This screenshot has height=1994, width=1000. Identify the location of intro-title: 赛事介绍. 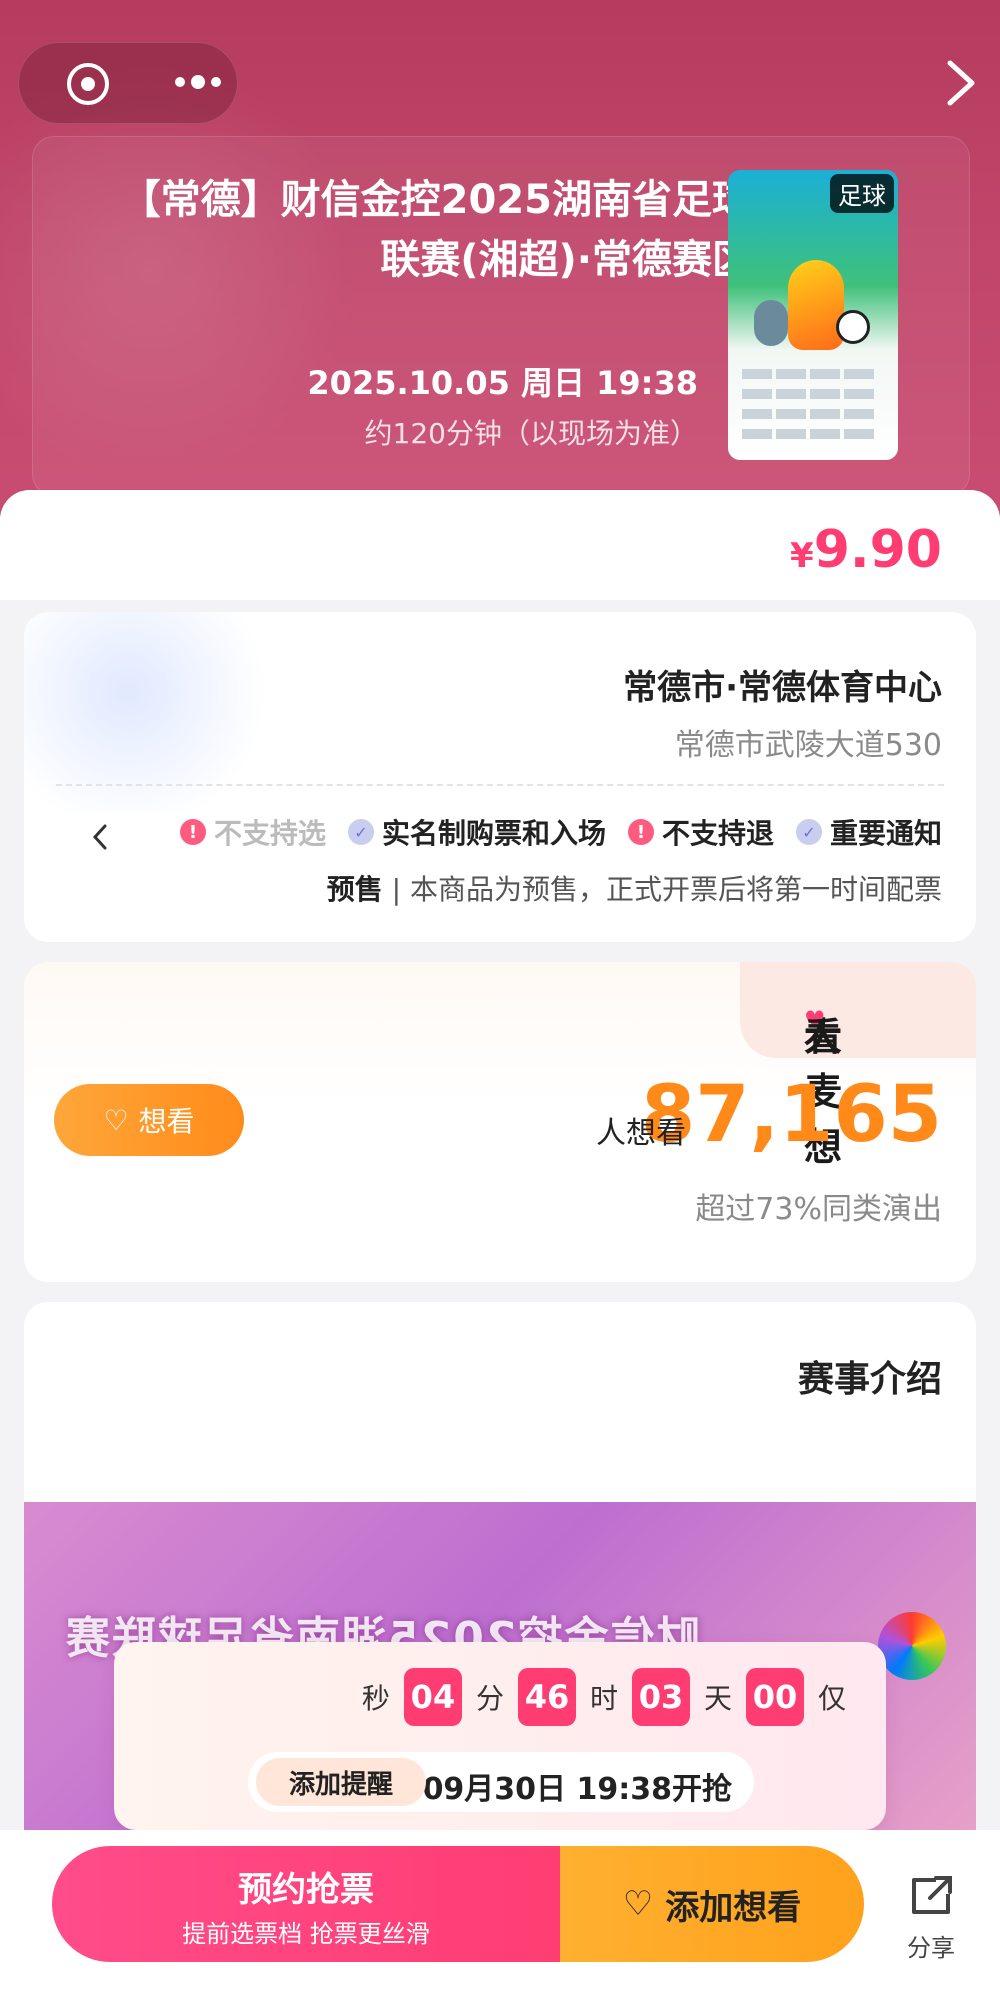
(869, 1379).